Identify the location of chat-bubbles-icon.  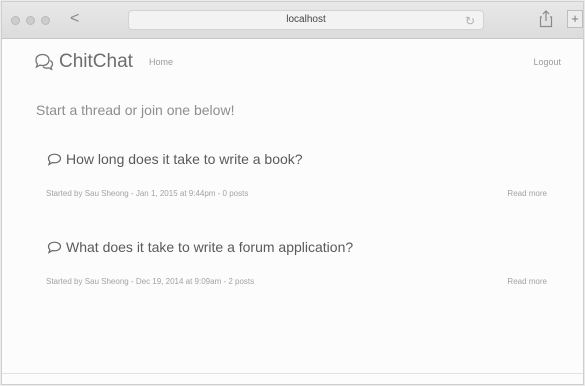
(44, 62).